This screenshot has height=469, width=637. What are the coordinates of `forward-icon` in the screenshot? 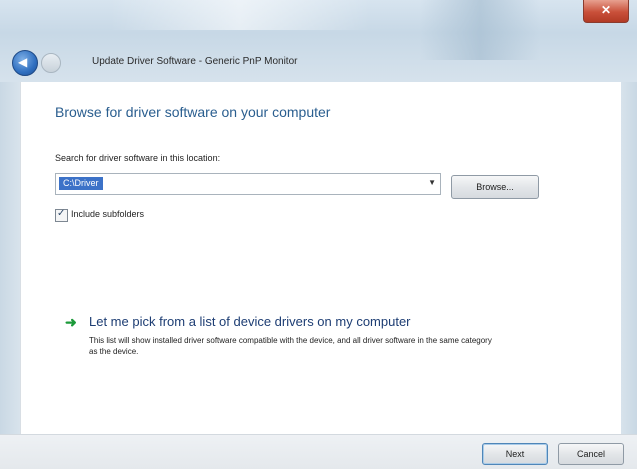 It's located at (51, 63).